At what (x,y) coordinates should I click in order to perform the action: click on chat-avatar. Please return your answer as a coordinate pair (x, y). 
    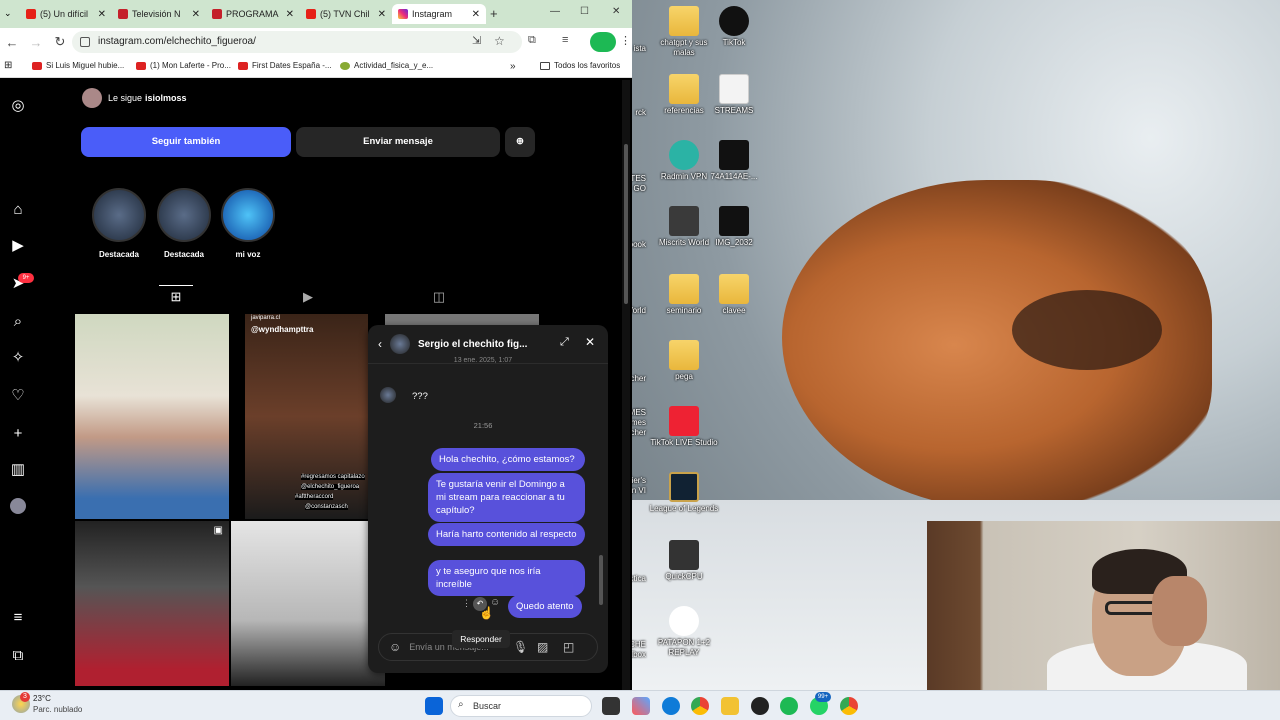
    Looking at the image, I should click on (400, 344).